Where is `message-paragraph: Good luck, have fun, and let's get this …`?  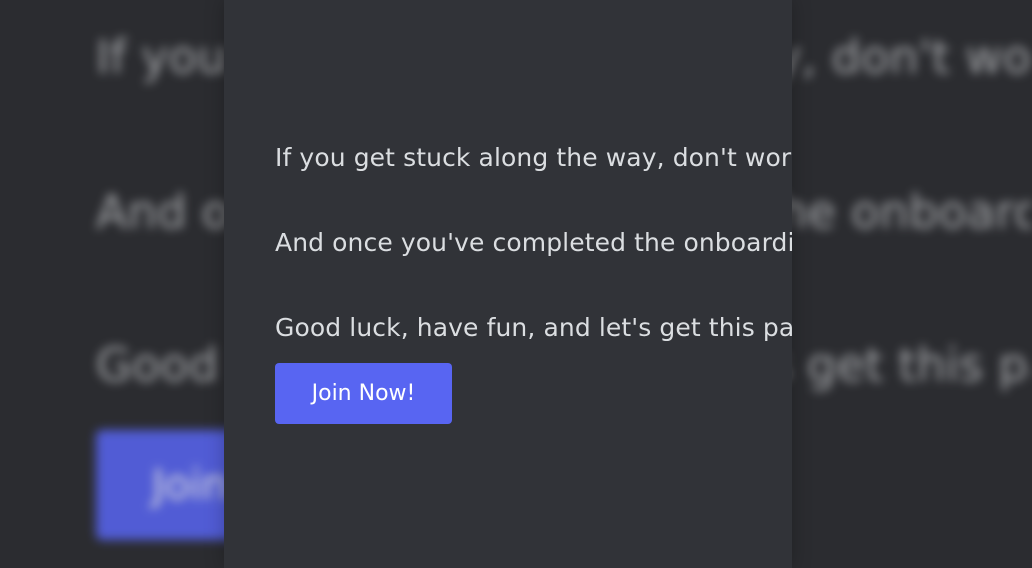 message-paragraph: Good luck, have fun, and let's get this … is located at coordinates (533, 327).